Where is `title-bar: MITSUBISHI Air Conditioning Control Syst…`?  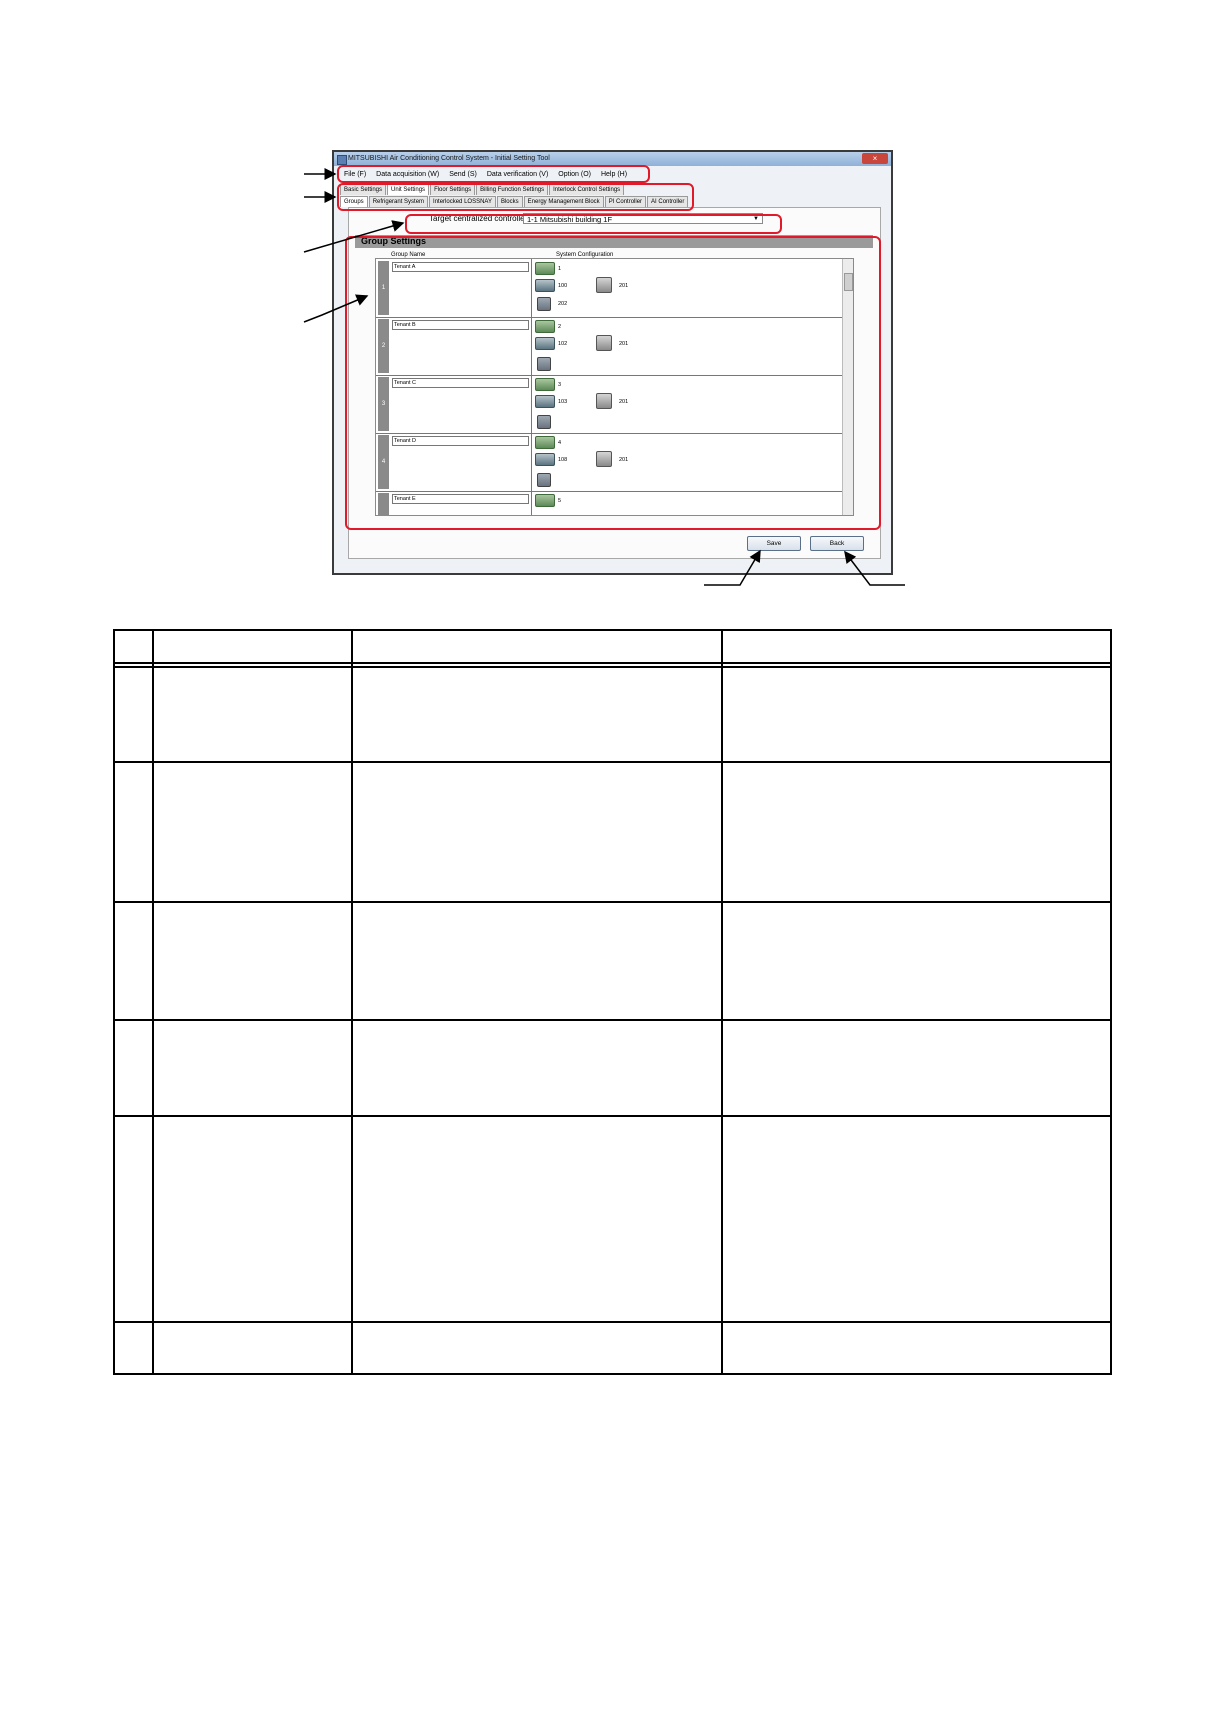
title-bar: MITSUBISHI Air Conditioning Control Syst… is located at coordinates (612, 159).